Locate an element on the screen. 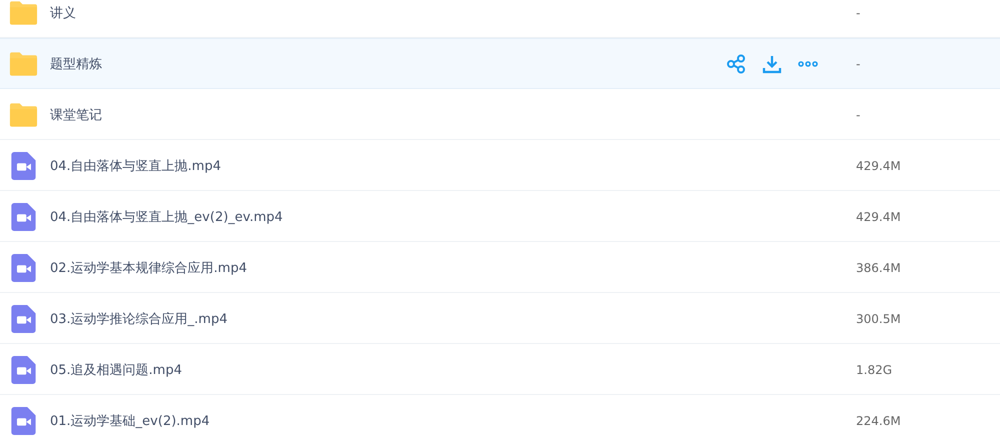  file-name: 讲义 is located at coordinates (63, 13).